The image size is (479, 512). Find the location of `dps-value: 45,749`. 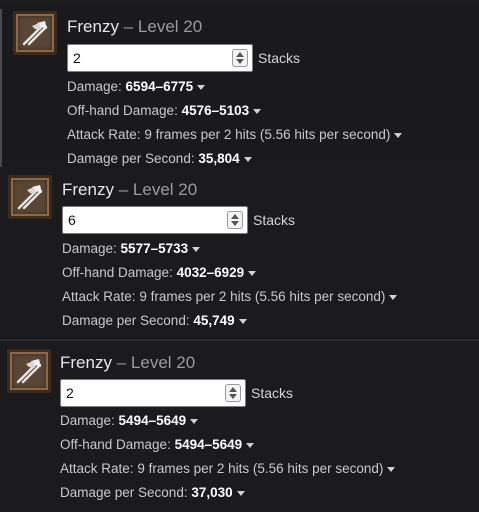

dps-value: 45,749 is located at coordinates (214, 320).